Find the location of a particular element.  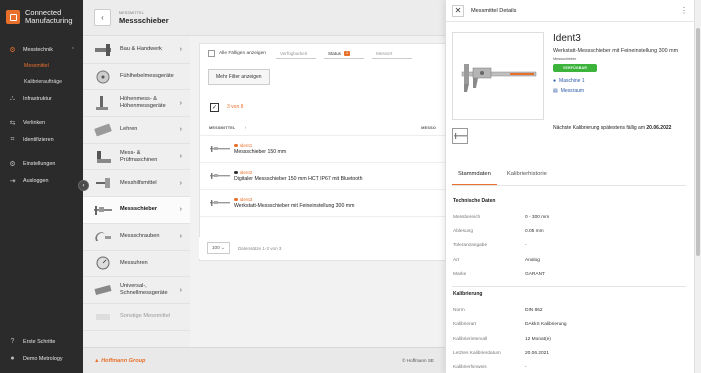

sidebar-item-label: Einstellungen is located at coordinates (39, 163).